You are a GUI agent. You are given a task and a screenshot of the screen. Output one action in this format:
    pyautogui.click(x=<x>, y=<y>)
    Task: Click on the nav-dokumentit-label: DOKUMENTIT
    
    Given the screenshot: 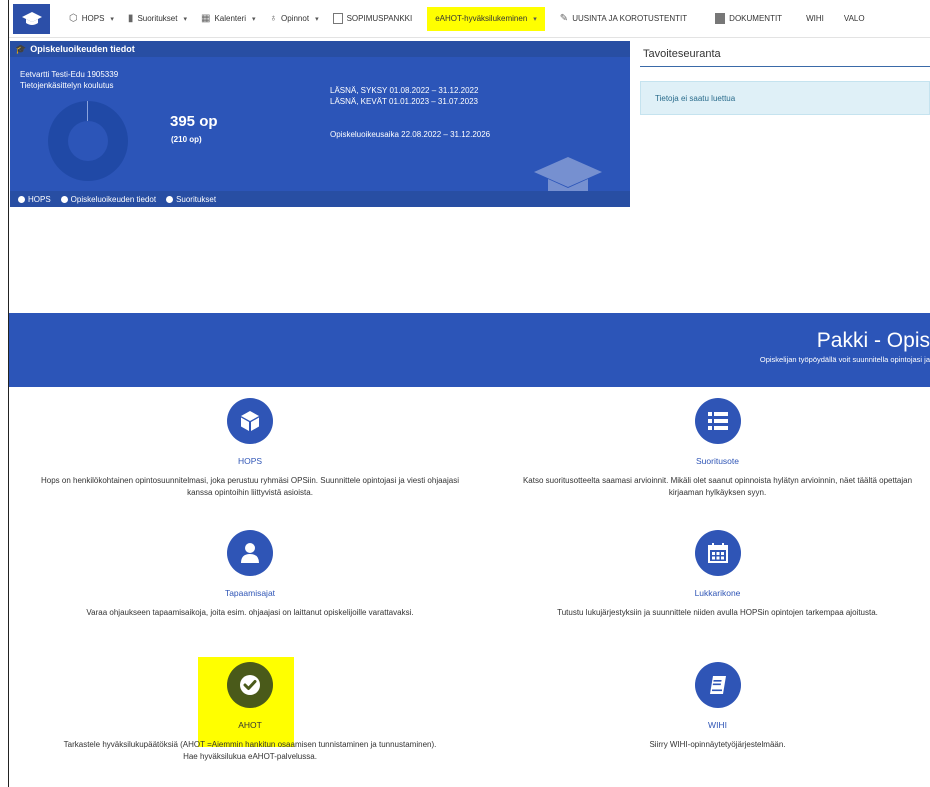 What is the action you would take?
    pyautogui.click(x=756, y=18)
    